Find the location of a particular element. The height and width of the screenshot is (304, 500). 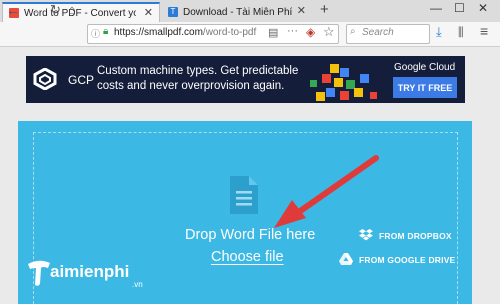

watermark-text: aimienphi is located at coordinates (90, 271).